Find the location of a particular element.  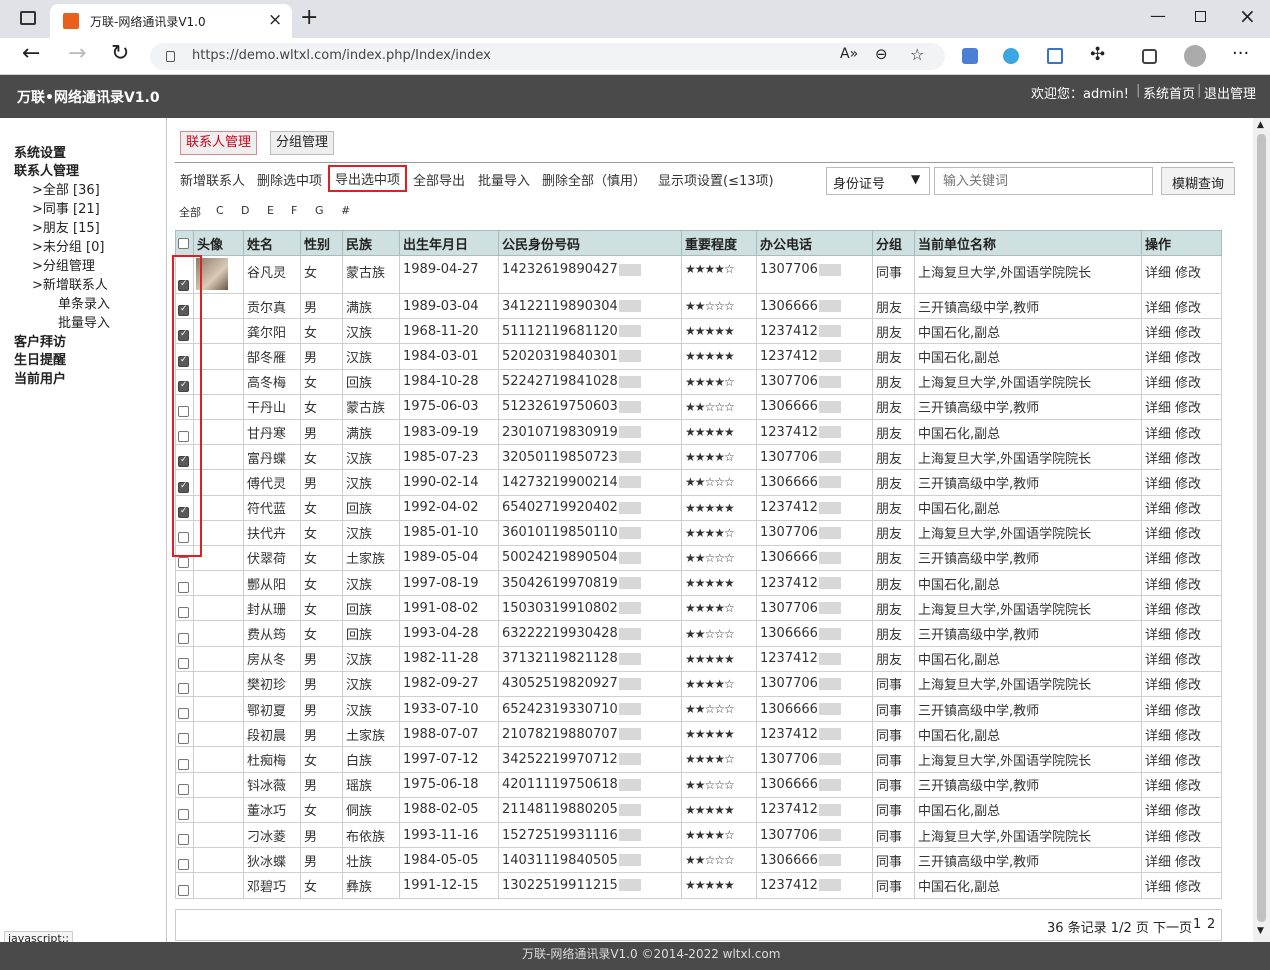

more-menu-icon: ··· is located at coordinates (1240, 53).